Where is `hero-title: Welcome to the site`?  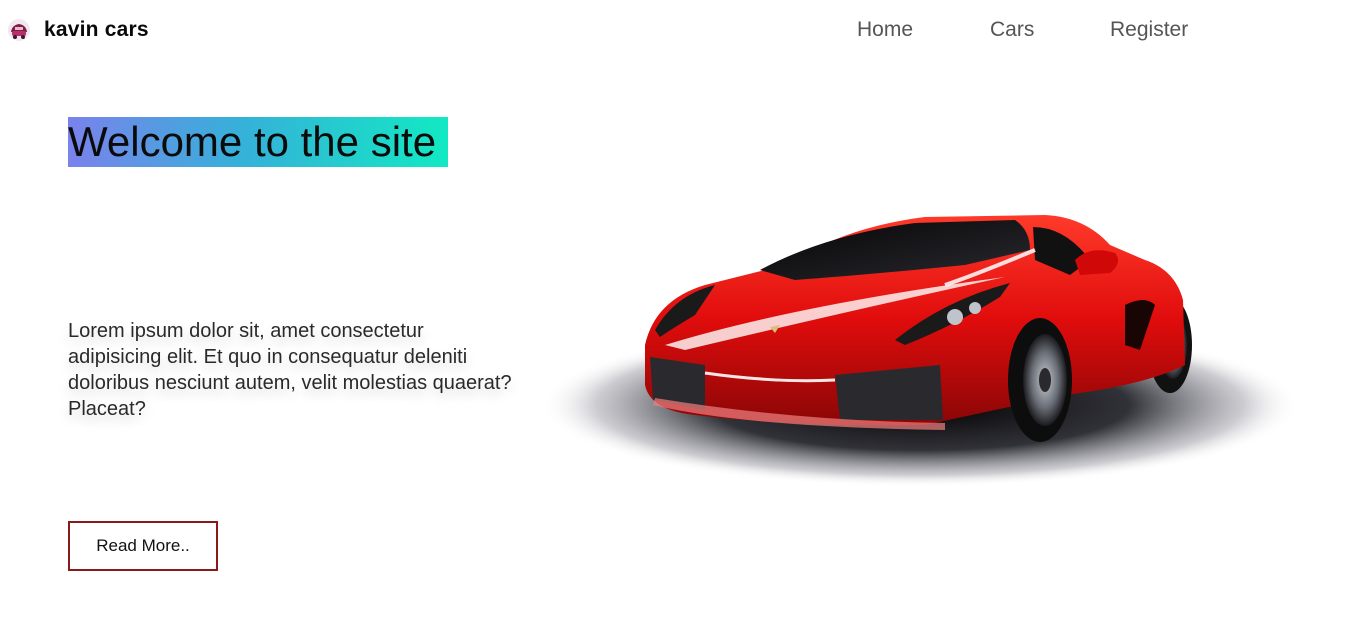 hero-title: Welcome to the site is located at coordinates (258, 142).